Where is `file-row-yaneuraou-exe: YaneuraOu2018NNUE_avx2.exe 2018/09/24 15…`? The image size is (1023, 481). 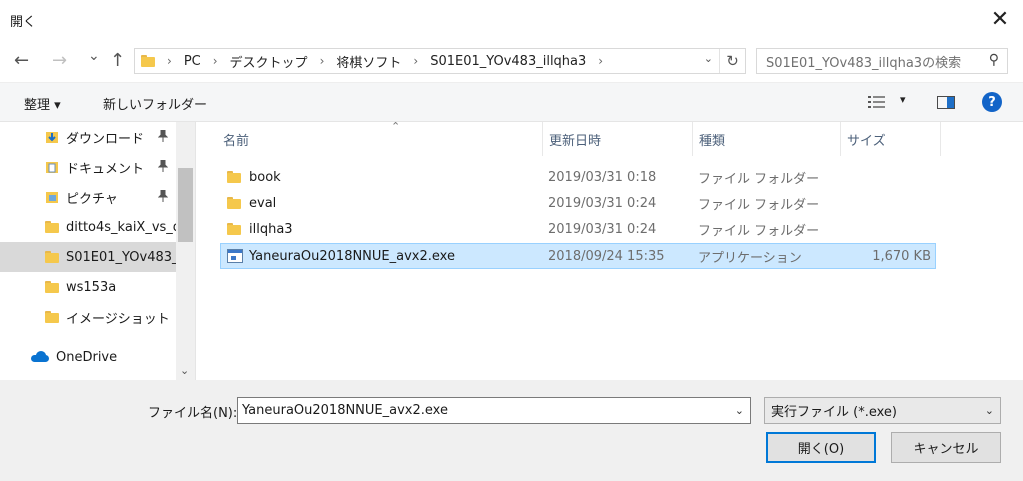
file-row-yaneuraou-exe: YaneuraOu2018NNUE_avx2.exe 2018/09/24 15… is located at coordinates (578, 256).